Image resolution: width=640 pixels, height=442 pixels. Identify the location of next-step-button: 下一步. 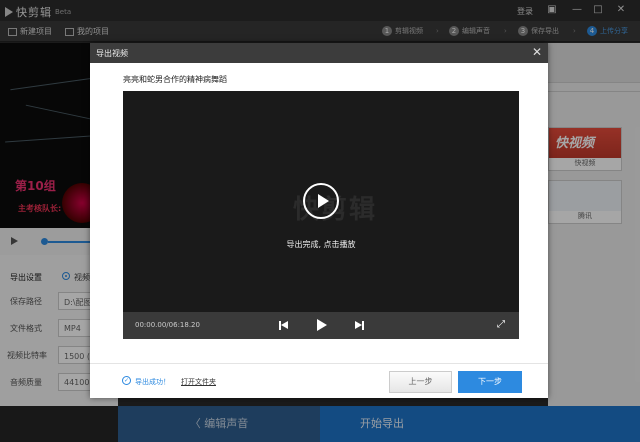
(490, 382).